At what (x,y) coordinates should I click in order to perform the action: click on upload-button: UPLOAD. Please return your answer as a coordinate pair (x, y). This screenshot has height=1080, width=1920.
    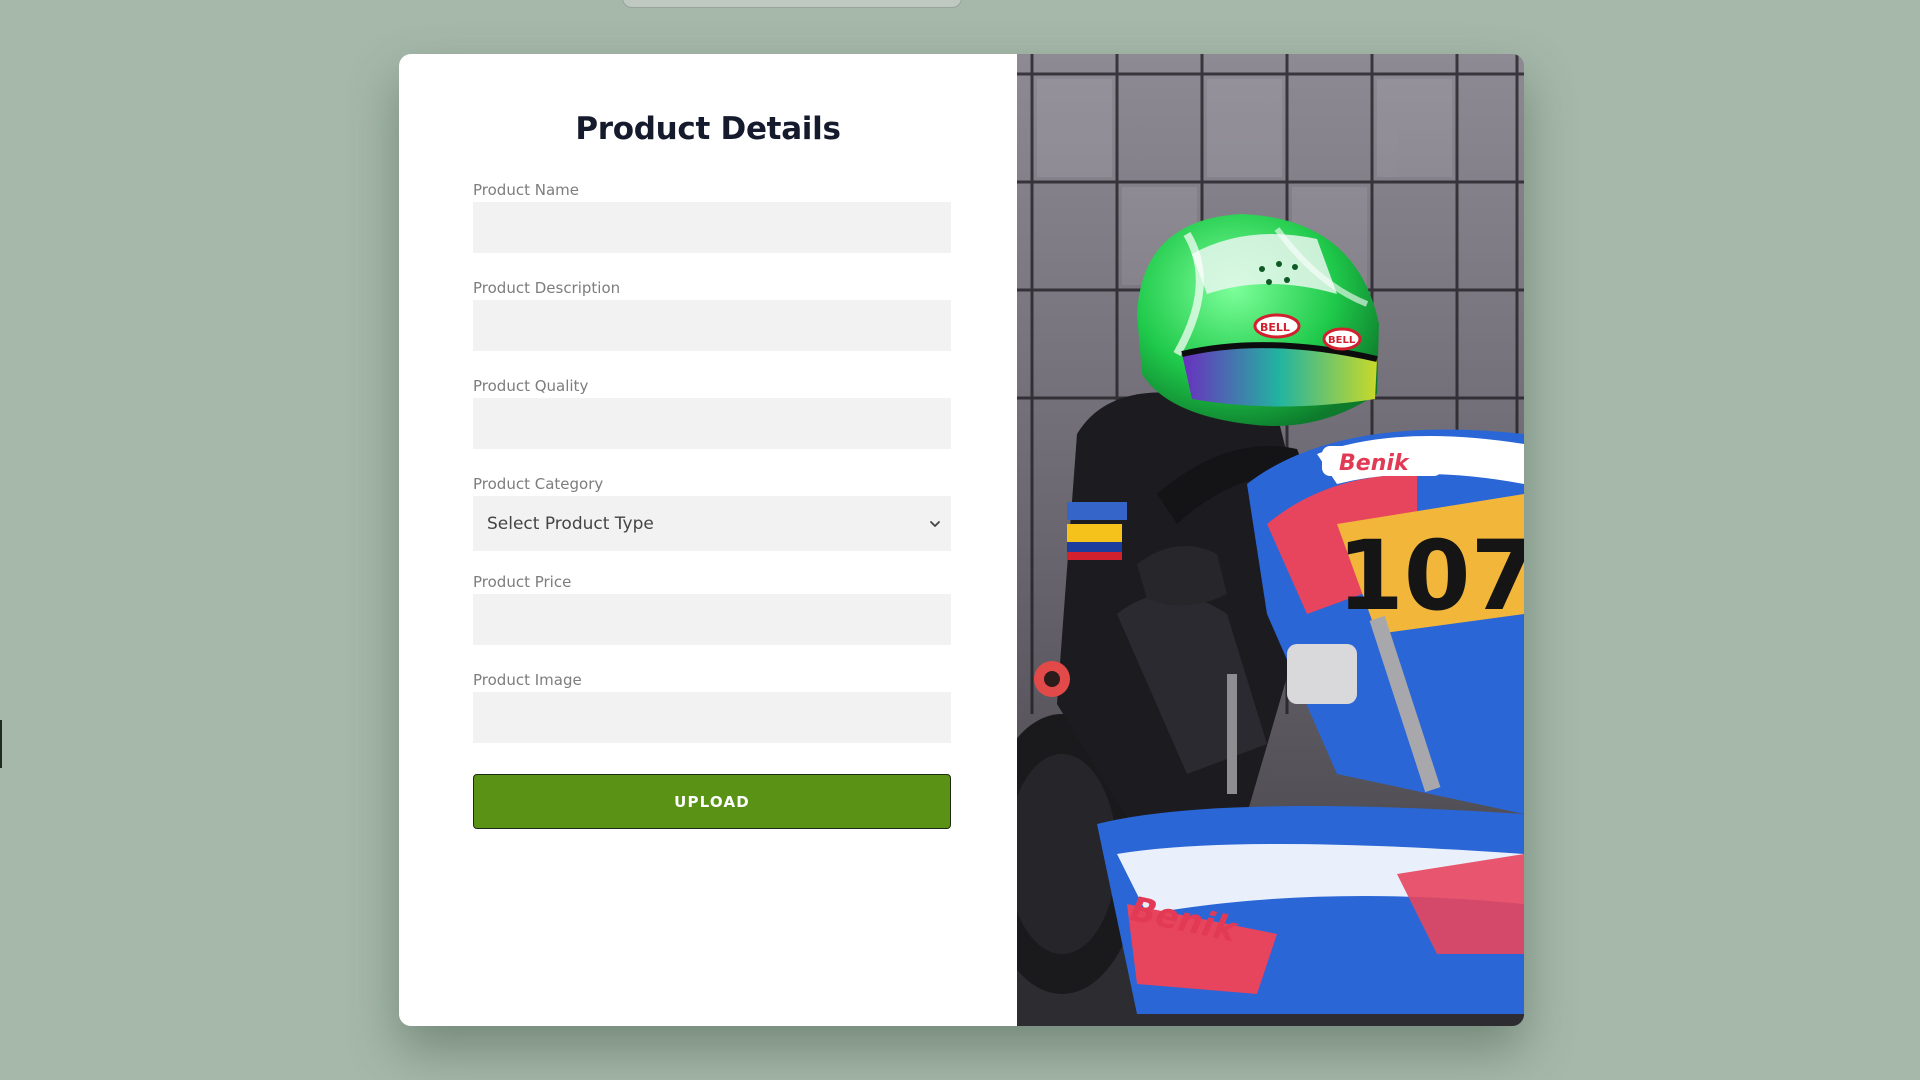
    Looking at the image, I should click on (712, 801).